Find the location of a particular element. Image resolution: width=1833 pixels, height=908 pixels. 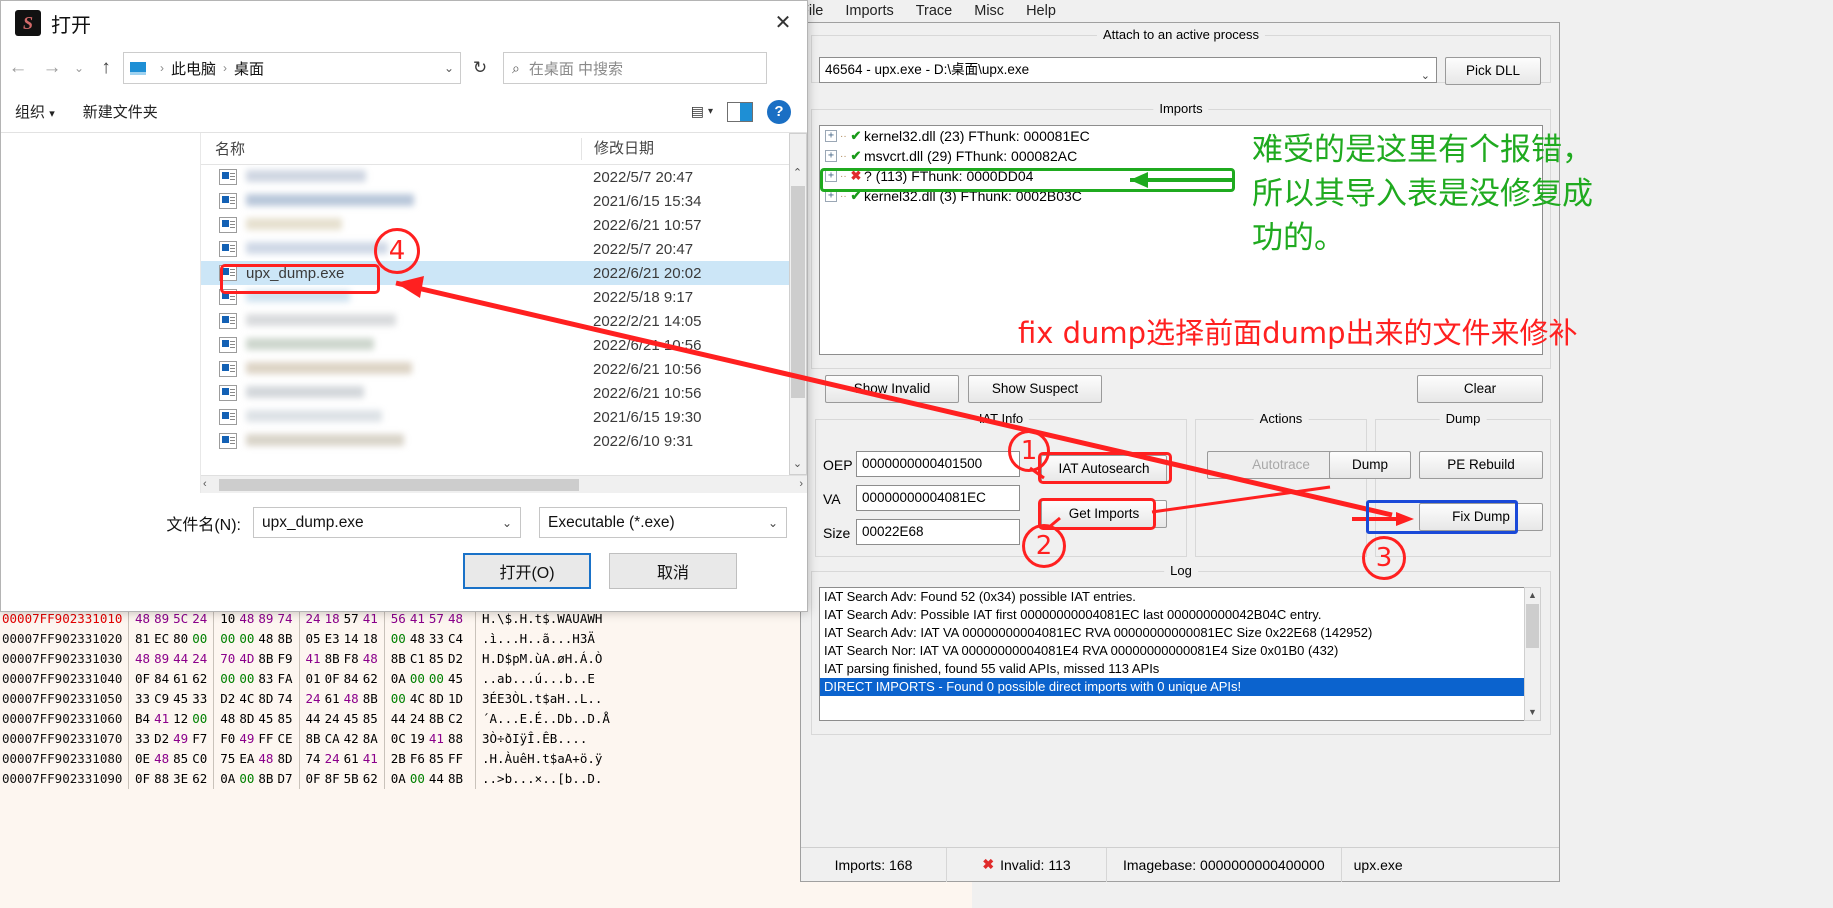

imports-tree-row: + ·· ✔ kernel32.dll (23) FThunk: 000081EC is located at coordinates (1181, 136).